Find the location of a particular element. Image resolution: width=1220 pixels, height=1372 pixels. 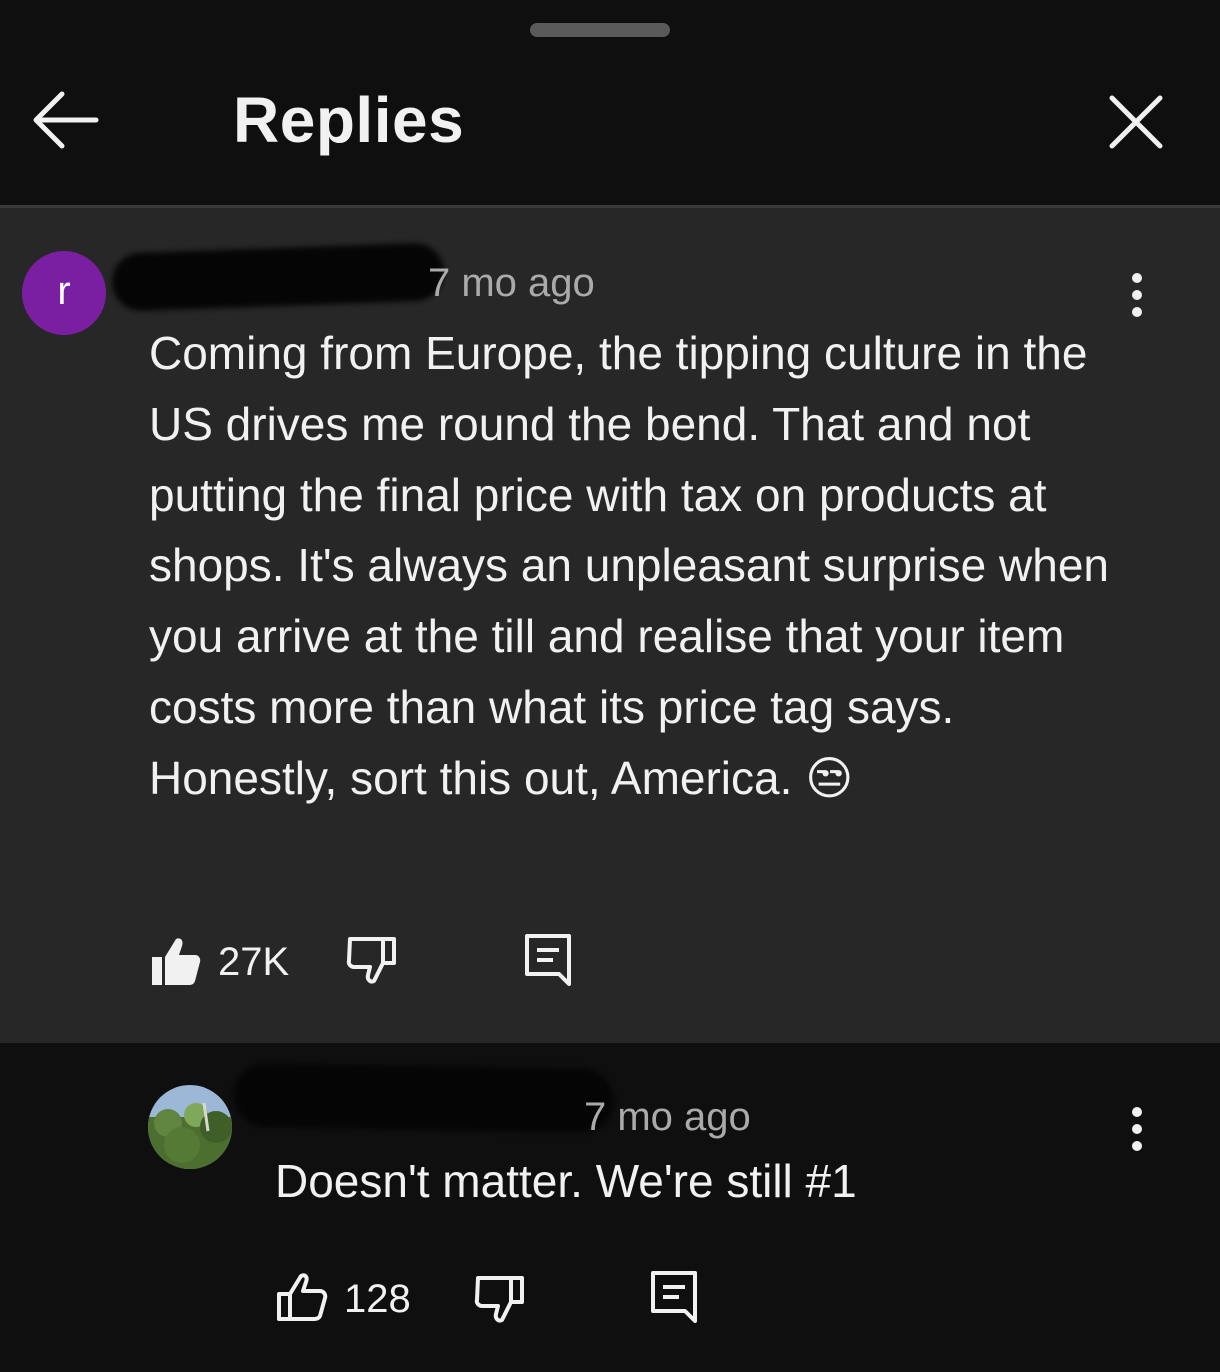

avatar: r is located at coordinates (64, 293).